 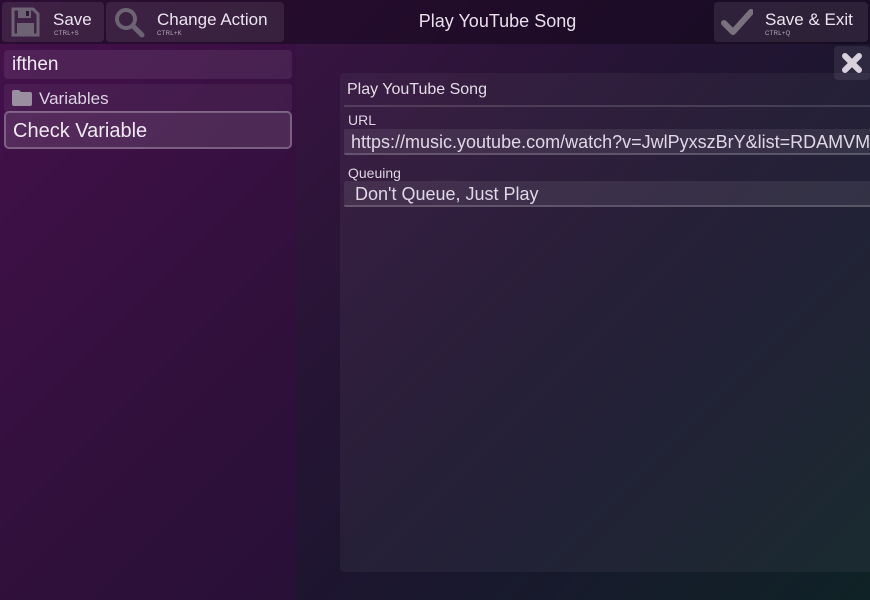 I want to click on save-label: Save, so click(x=72, y=19).